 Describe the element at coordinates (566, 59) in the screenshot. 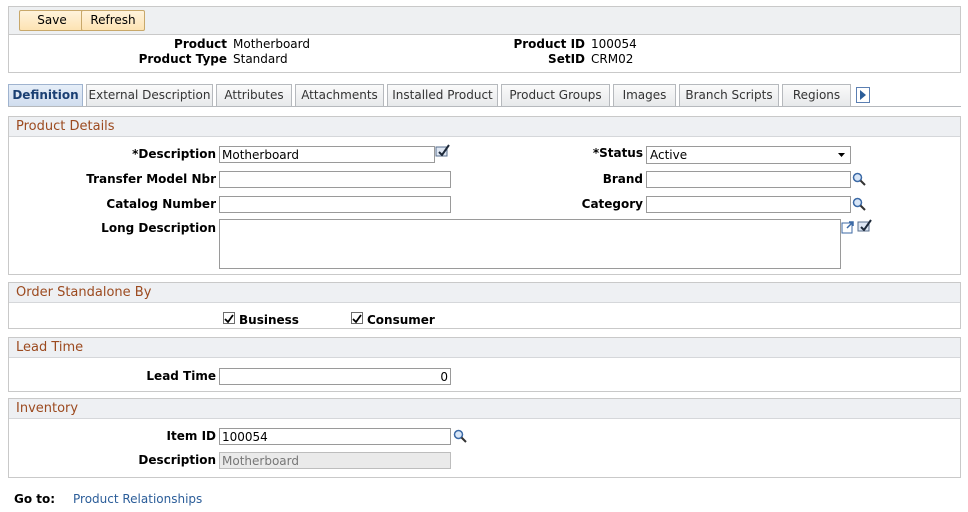

I see `setid-label: SetID` at that location.